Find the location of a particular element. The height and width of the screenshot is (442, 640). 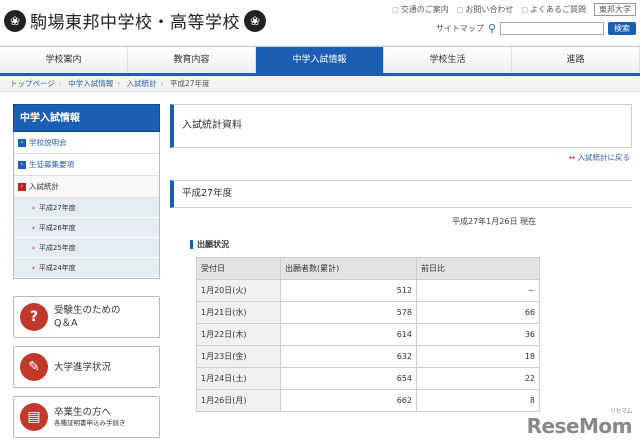

sitemap-link: サイトマップ is located at coordinates (460, 28).